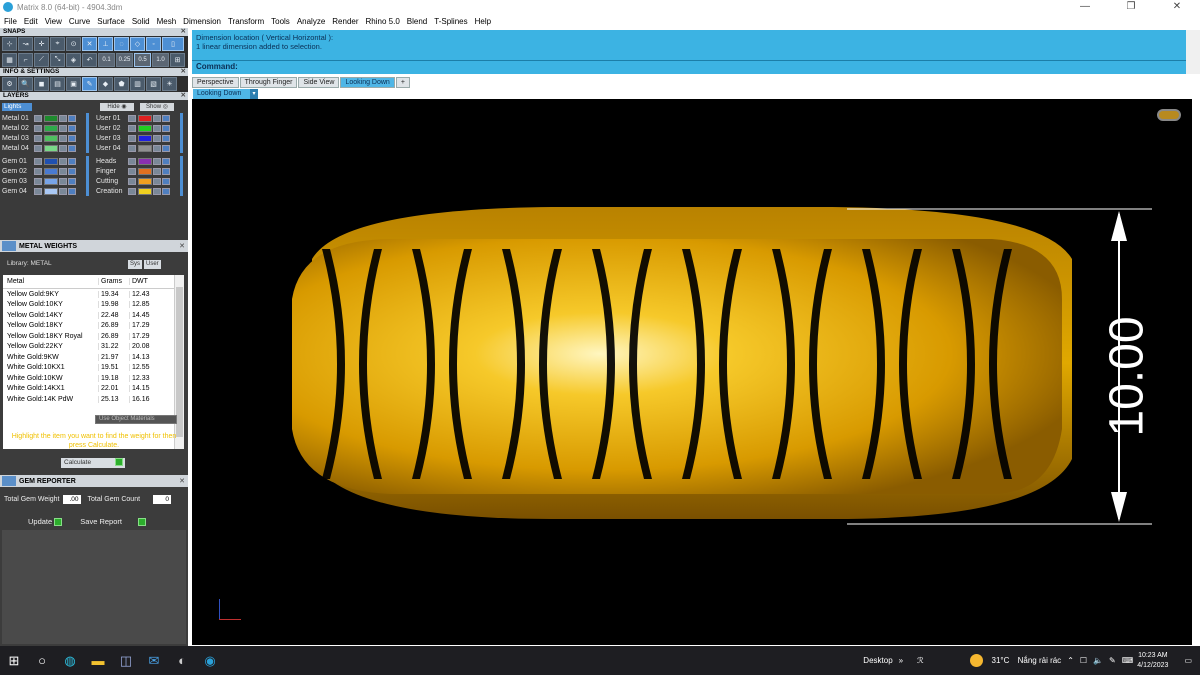 The height and width of the screenshot is (675, 1200). I want to click on snap-point-icon: ✛, so click(41, 44).